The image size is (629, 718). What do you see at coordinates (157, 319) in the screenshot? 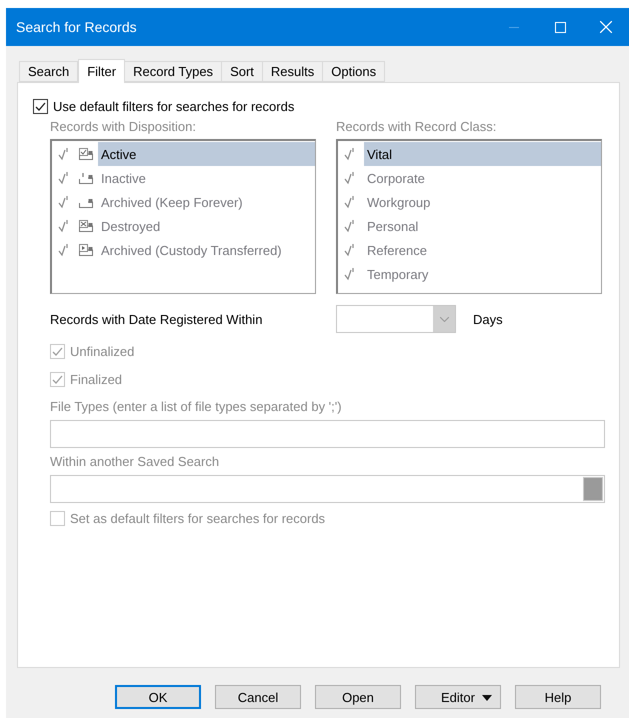
I see `field-label: Records with Date Registered Within` at bounding box center [157, 319].